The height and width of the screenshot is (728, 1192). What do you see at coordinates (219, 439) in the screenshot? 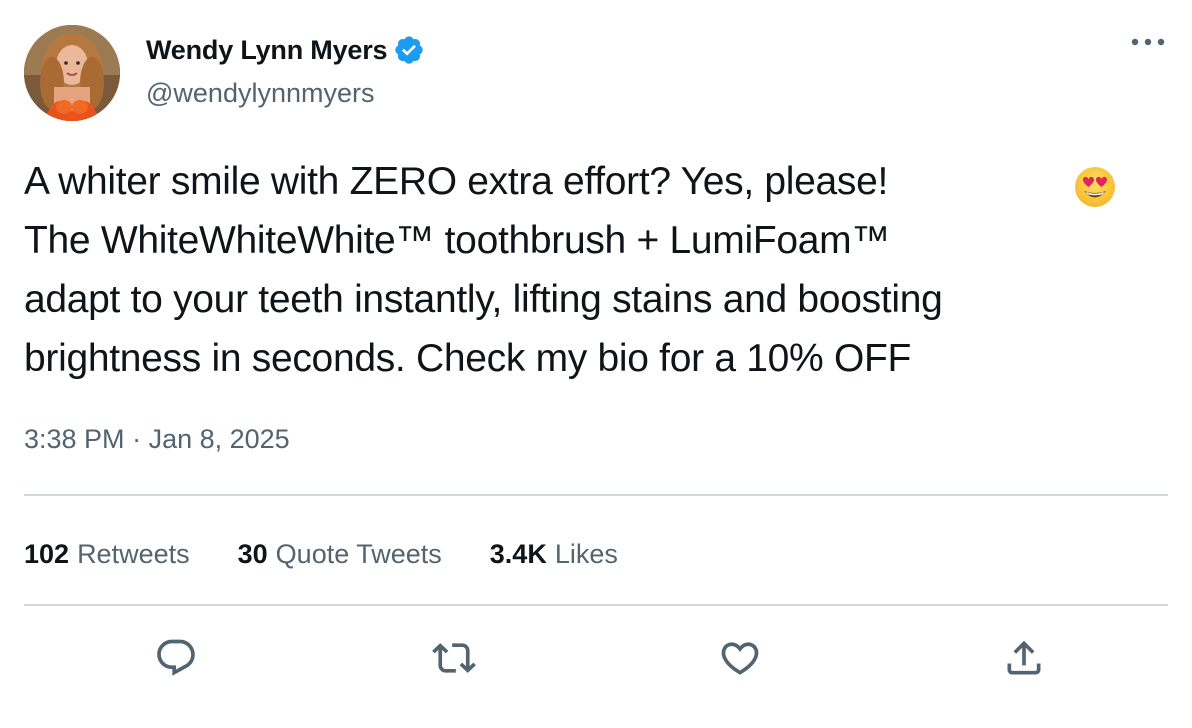
I see `tweet-date: Jan 8, 2025` at bounding box center [219, 439].